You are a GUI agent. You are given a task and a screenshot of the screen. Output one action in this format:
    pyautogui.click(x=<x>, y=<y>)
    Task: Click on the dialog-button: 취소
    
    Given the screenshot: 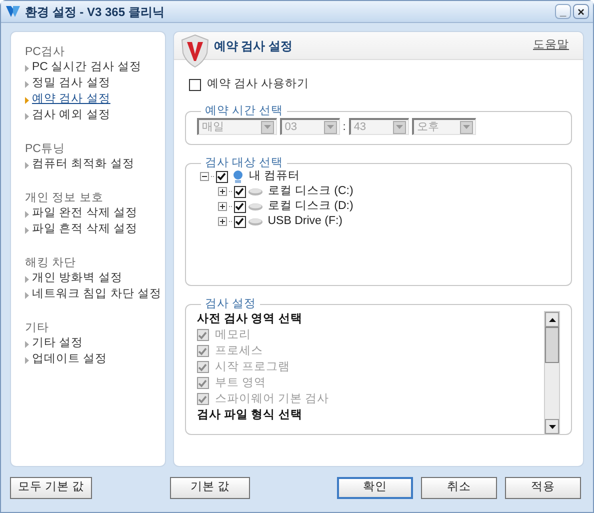 What is the action you would take?
    pyautogui.click(x=459, y=488)
    